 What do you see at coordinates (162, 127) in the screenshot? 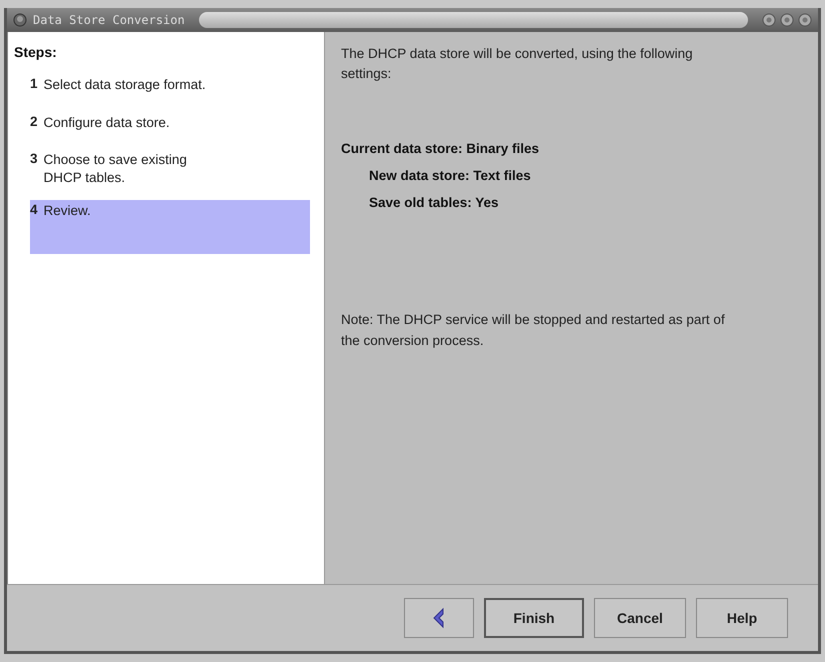
I see `step-item: 2 Configure data store.` at bounding box center [162, 127].